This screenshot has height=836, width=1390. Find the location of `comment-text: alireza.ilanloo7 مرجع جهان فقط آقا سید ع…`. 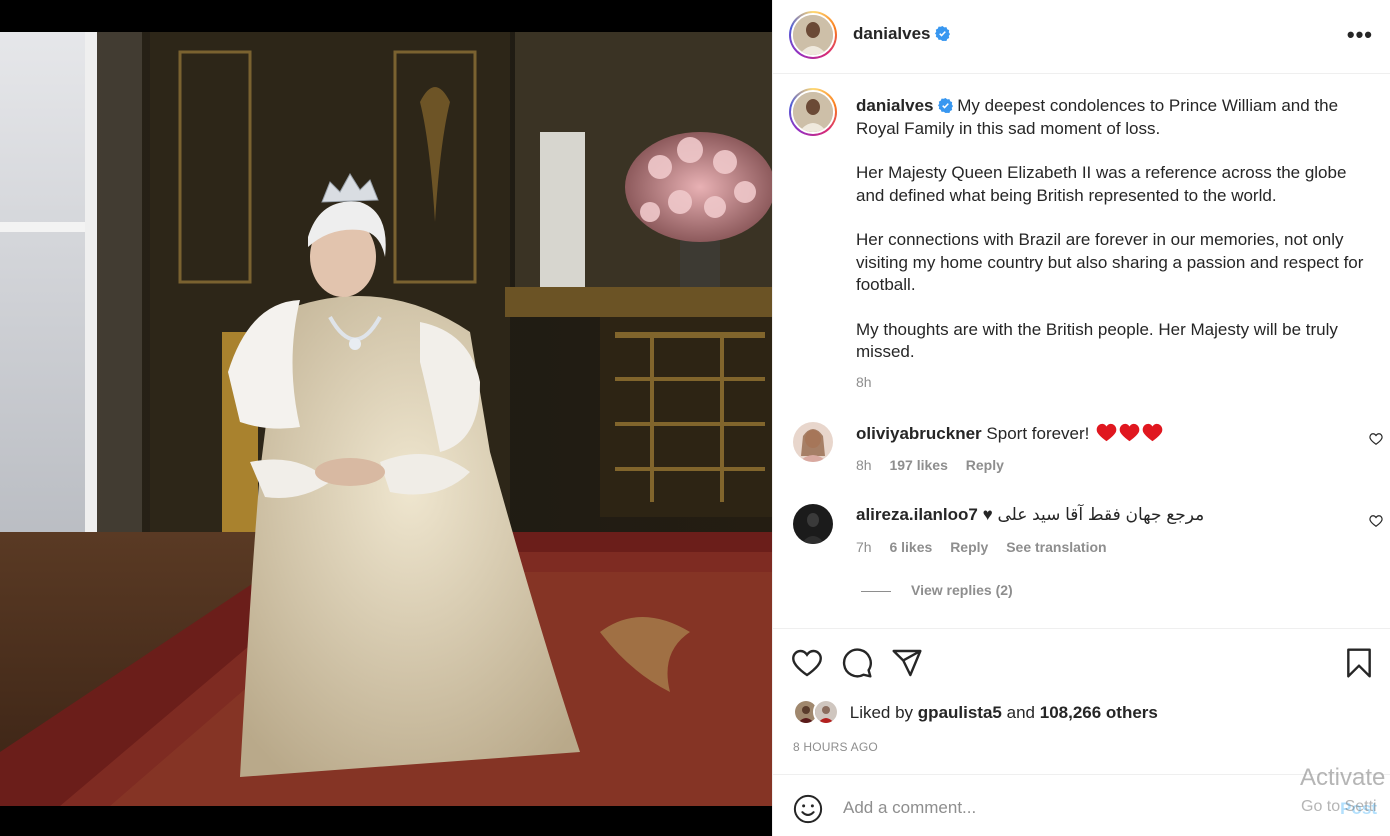

comment-text: alireza.ilanloo7 مرجع جهان فقط آقا سید ع… is located at coordinates (1030, 515).